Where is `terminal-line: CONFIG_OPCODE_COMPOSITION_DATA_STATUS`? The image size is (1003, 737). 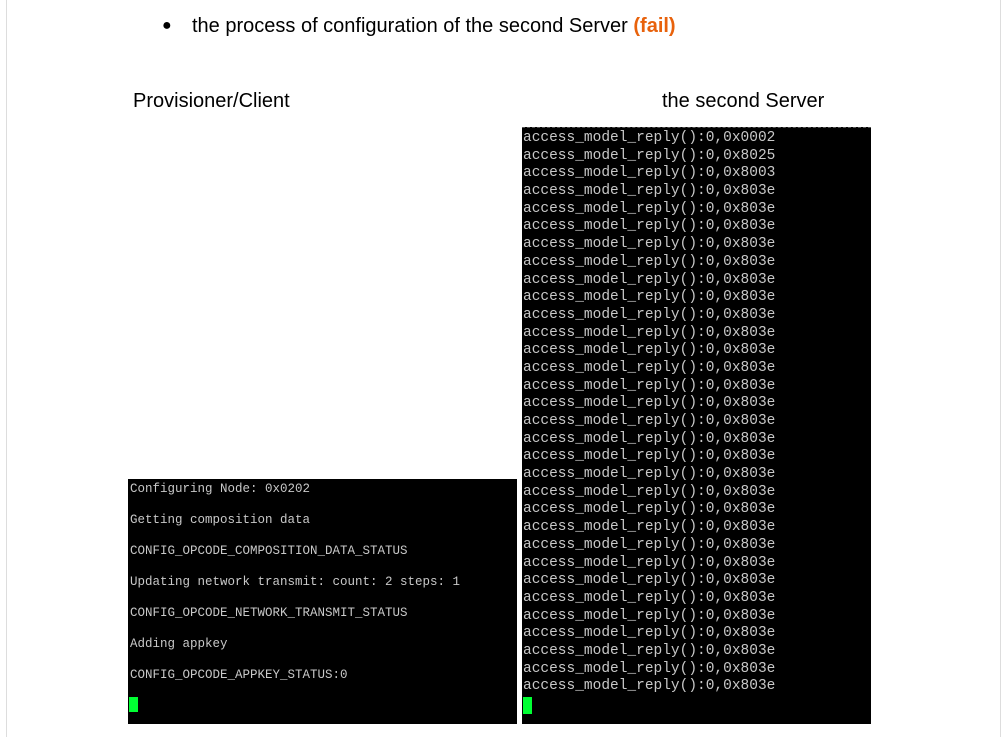
terminal-line: CONFIG_OPCODE_COMPOSITION_DATA_STATUS is located at coordinates (269, 551).